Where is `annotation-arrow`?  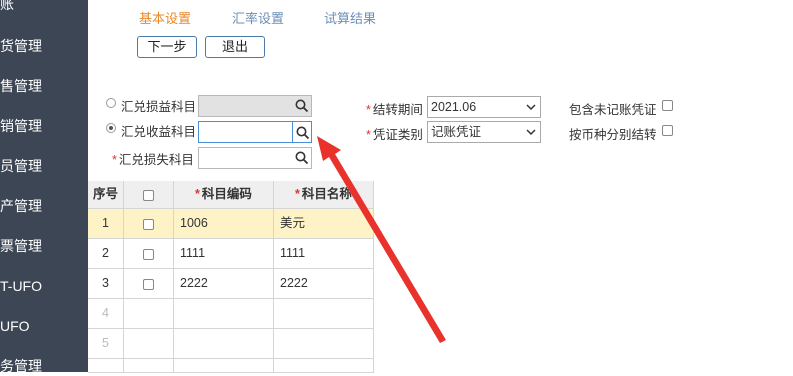
annotation-arrow is located at coordinates (381, 239).